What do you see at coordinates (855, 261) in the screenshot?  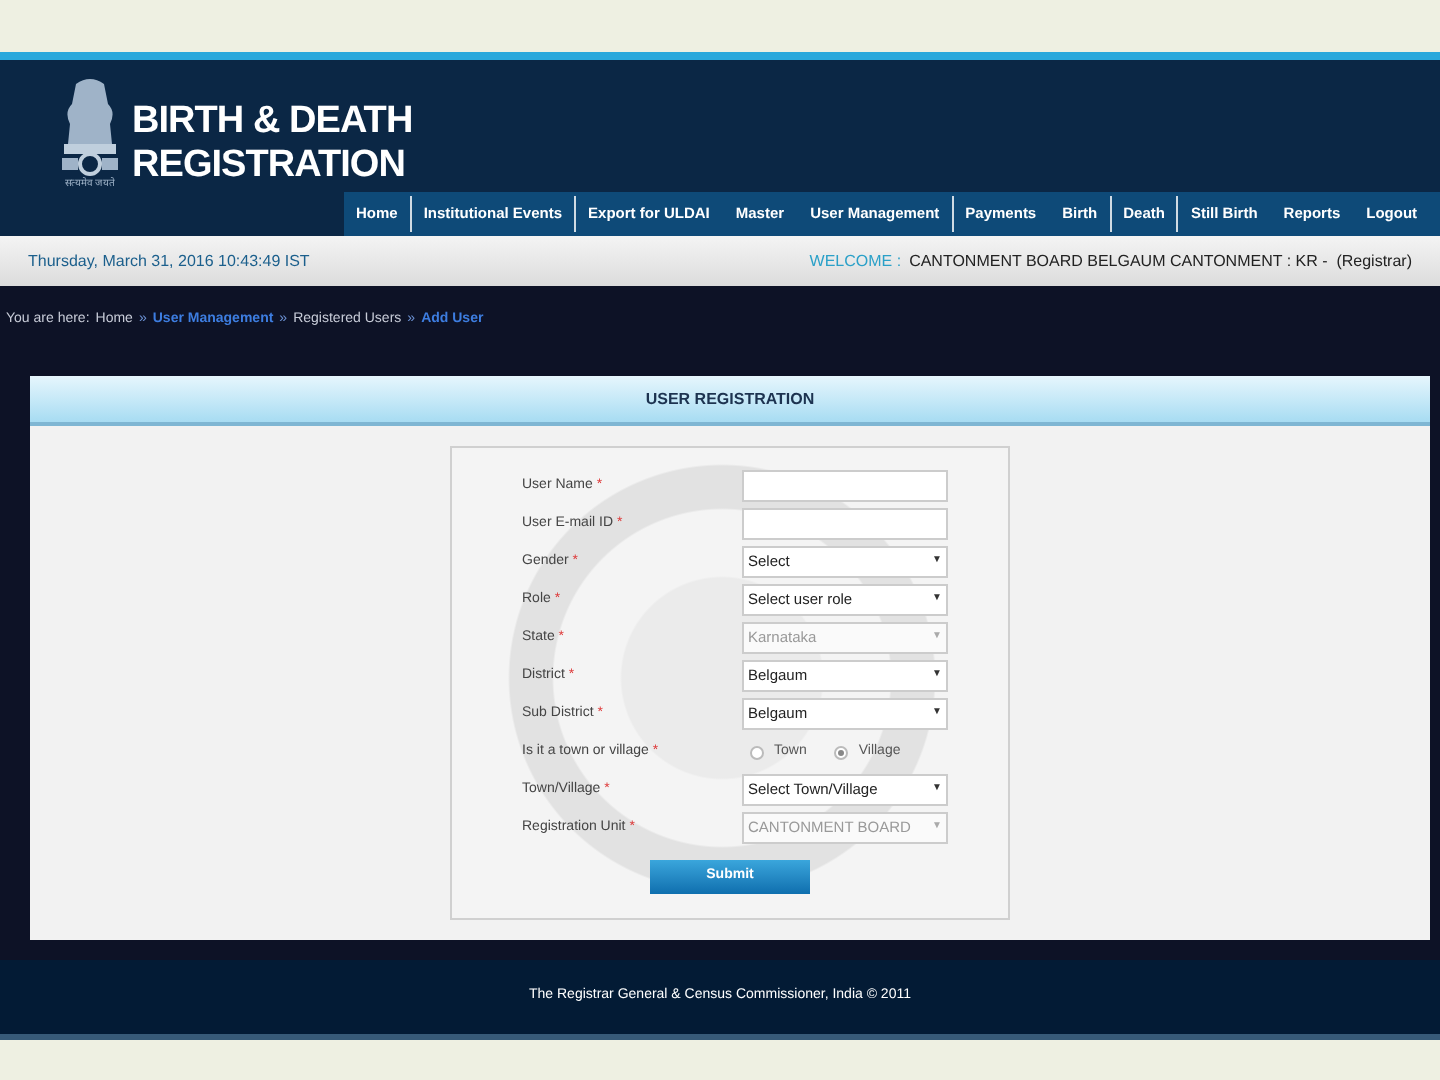 I see `welcome-label: WELCOME :` at bounding box center [855, 261].